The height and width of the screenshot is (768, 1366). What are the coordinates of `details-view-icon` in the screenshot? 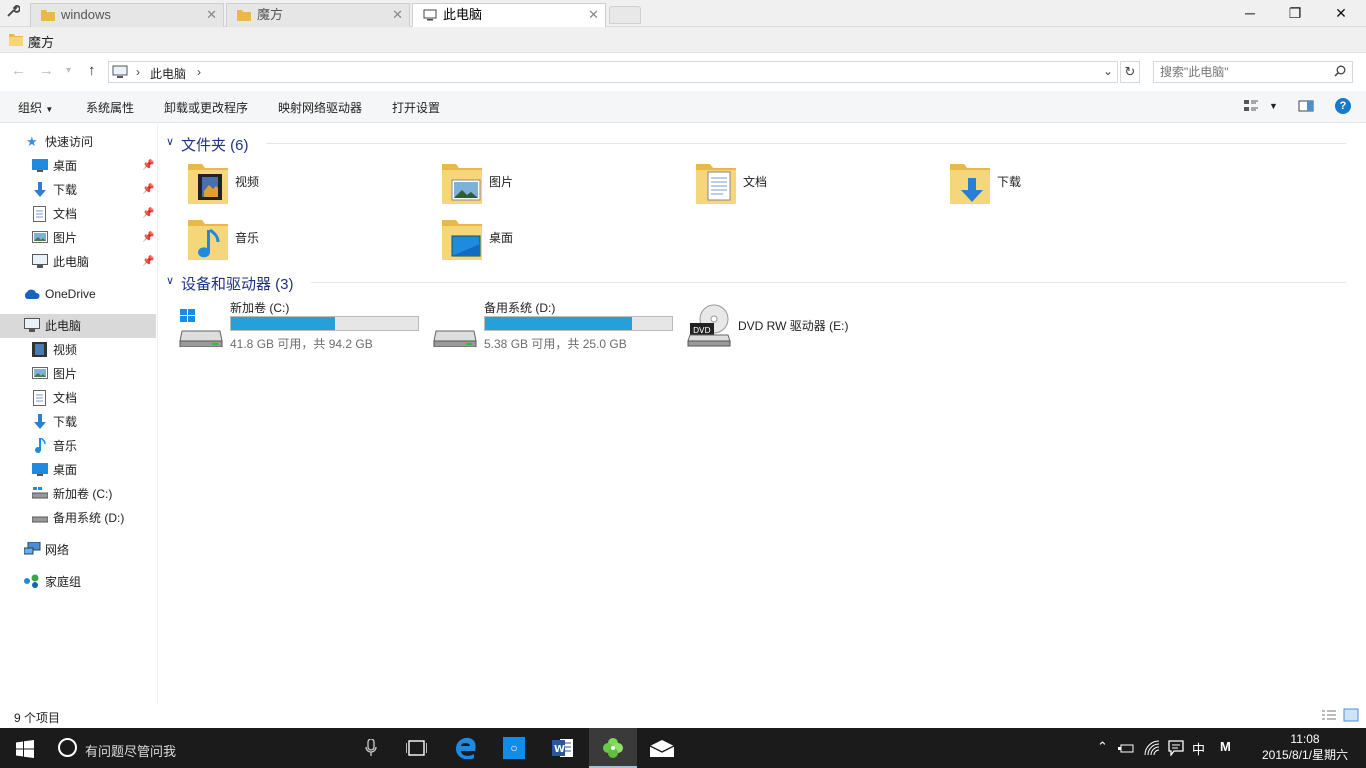 It's located at (1329, 716).